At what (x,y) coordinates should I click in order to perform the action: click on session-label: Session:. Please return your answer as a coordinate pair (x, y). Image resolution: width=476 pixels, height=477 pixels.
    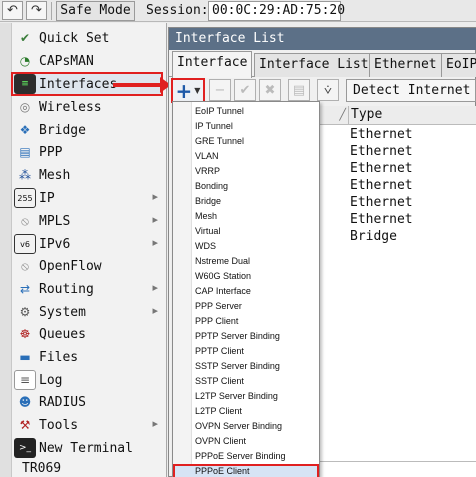
    Looking at the image, I should click on (177, 10).